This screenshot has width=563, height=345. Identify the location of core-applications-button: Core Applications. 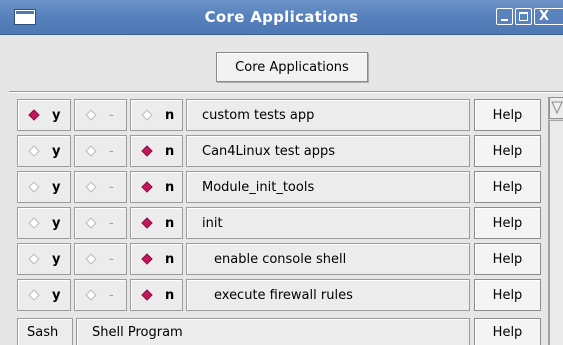
(292, 67).